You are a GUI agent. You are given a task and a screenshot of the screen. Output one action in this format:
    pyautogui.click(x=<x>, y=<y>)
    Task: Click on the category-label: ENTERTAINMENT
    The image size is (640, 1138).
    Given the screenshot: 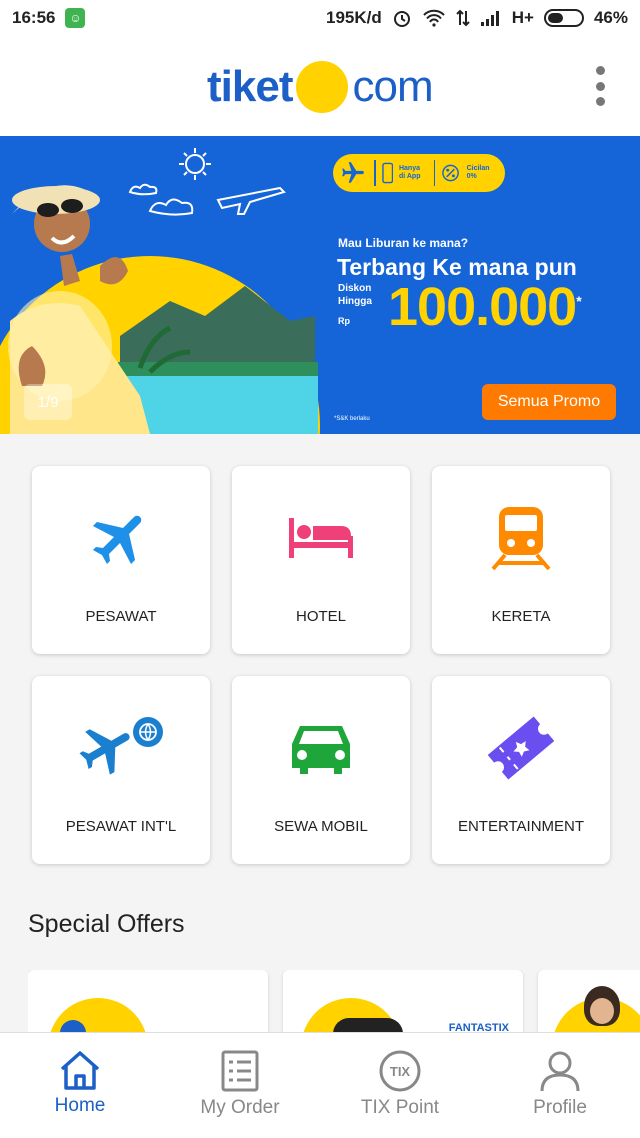 What is the action you would take?
    pyautogui.click(x=521, y=826)
    